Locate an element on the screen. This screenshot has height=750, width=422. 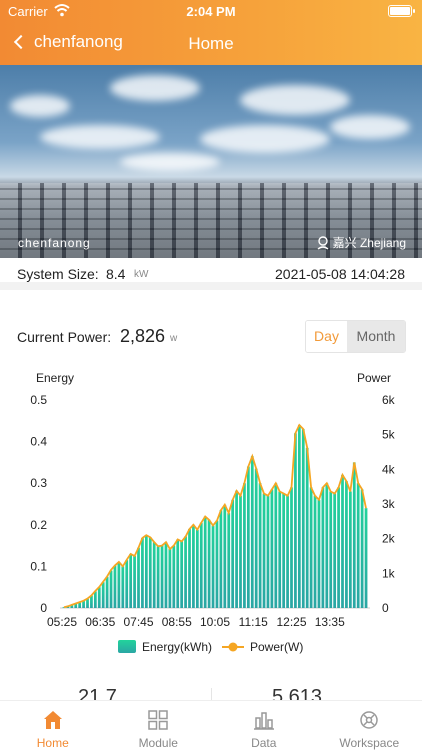
left-axis-tick: 0.4 is located at coordinates (38, 442).